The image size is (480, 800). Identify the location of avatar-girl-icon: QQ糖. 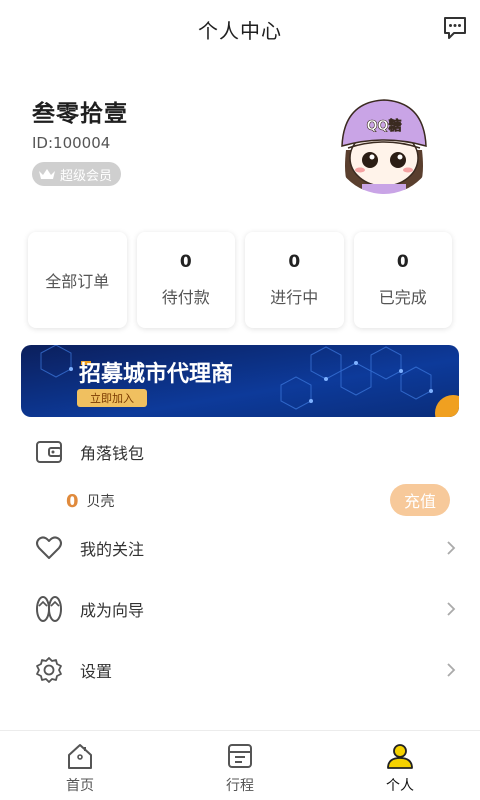
(384, 142).